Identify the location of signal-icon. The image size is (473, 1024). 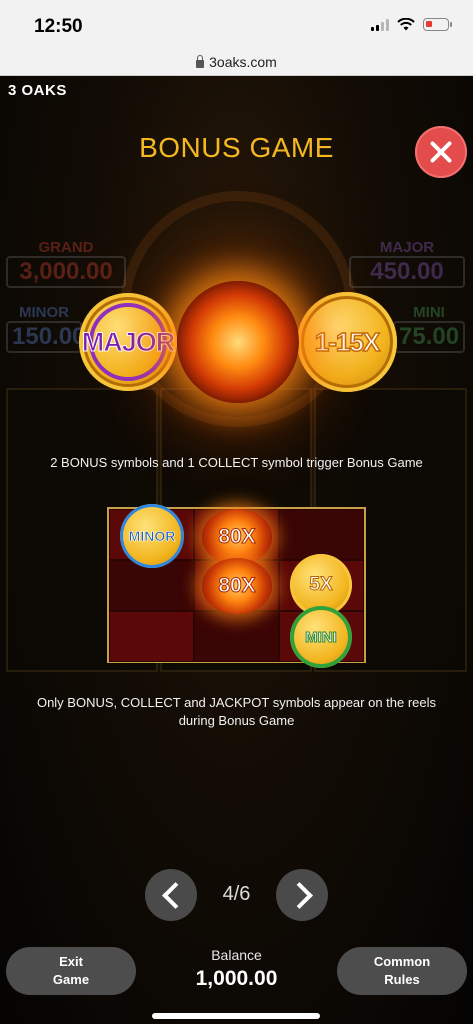
(380, 24).